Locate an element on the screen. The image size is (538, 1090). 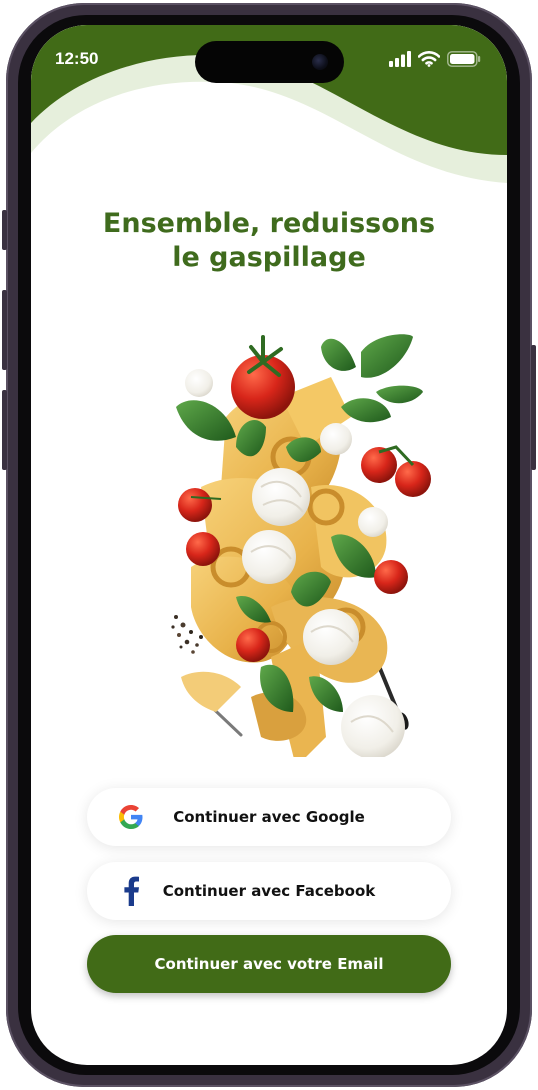
page-title-line-1: Ensemble, reduissons is located at coordinates (269, 223).